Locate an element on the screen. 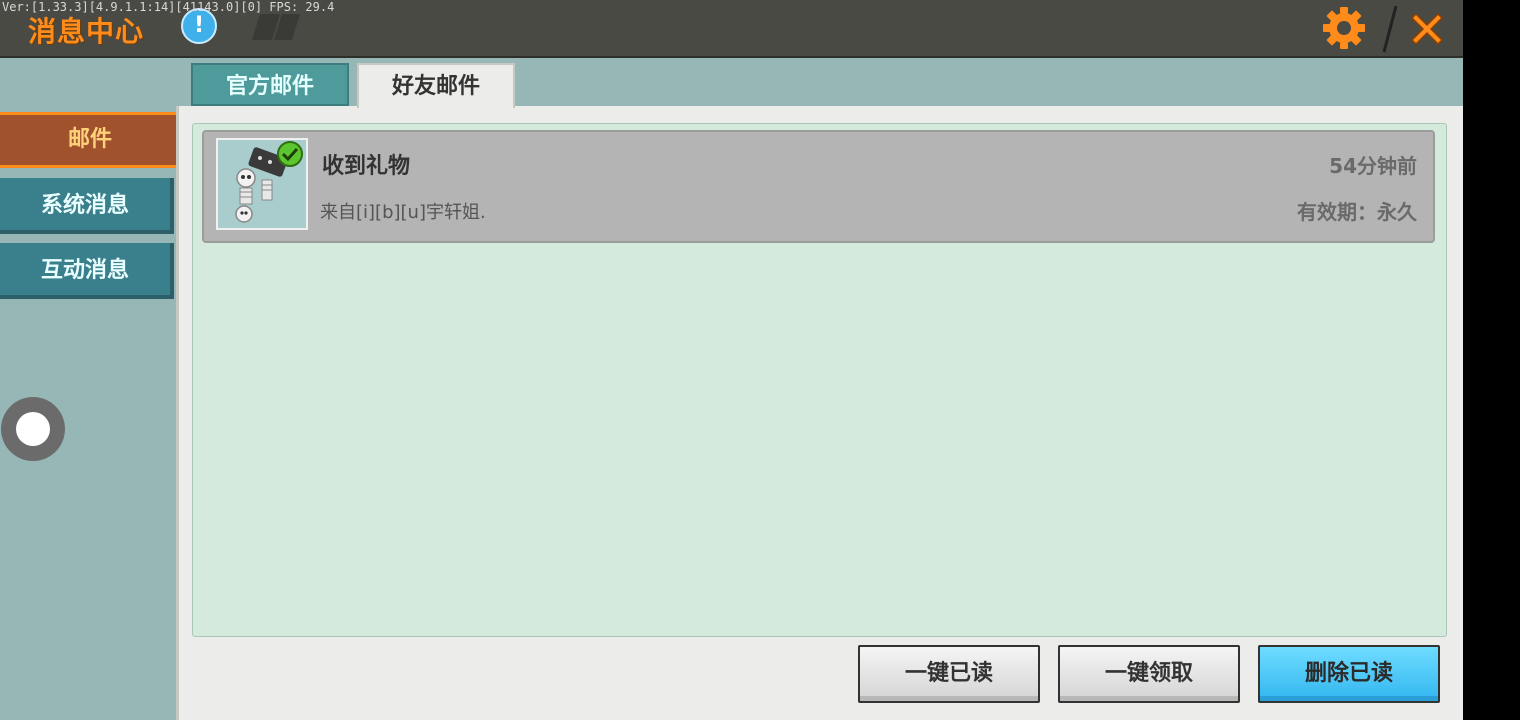 This screenshot has height=720, width=1520. settings-gear-icon is located at coordinates (1344, 28).